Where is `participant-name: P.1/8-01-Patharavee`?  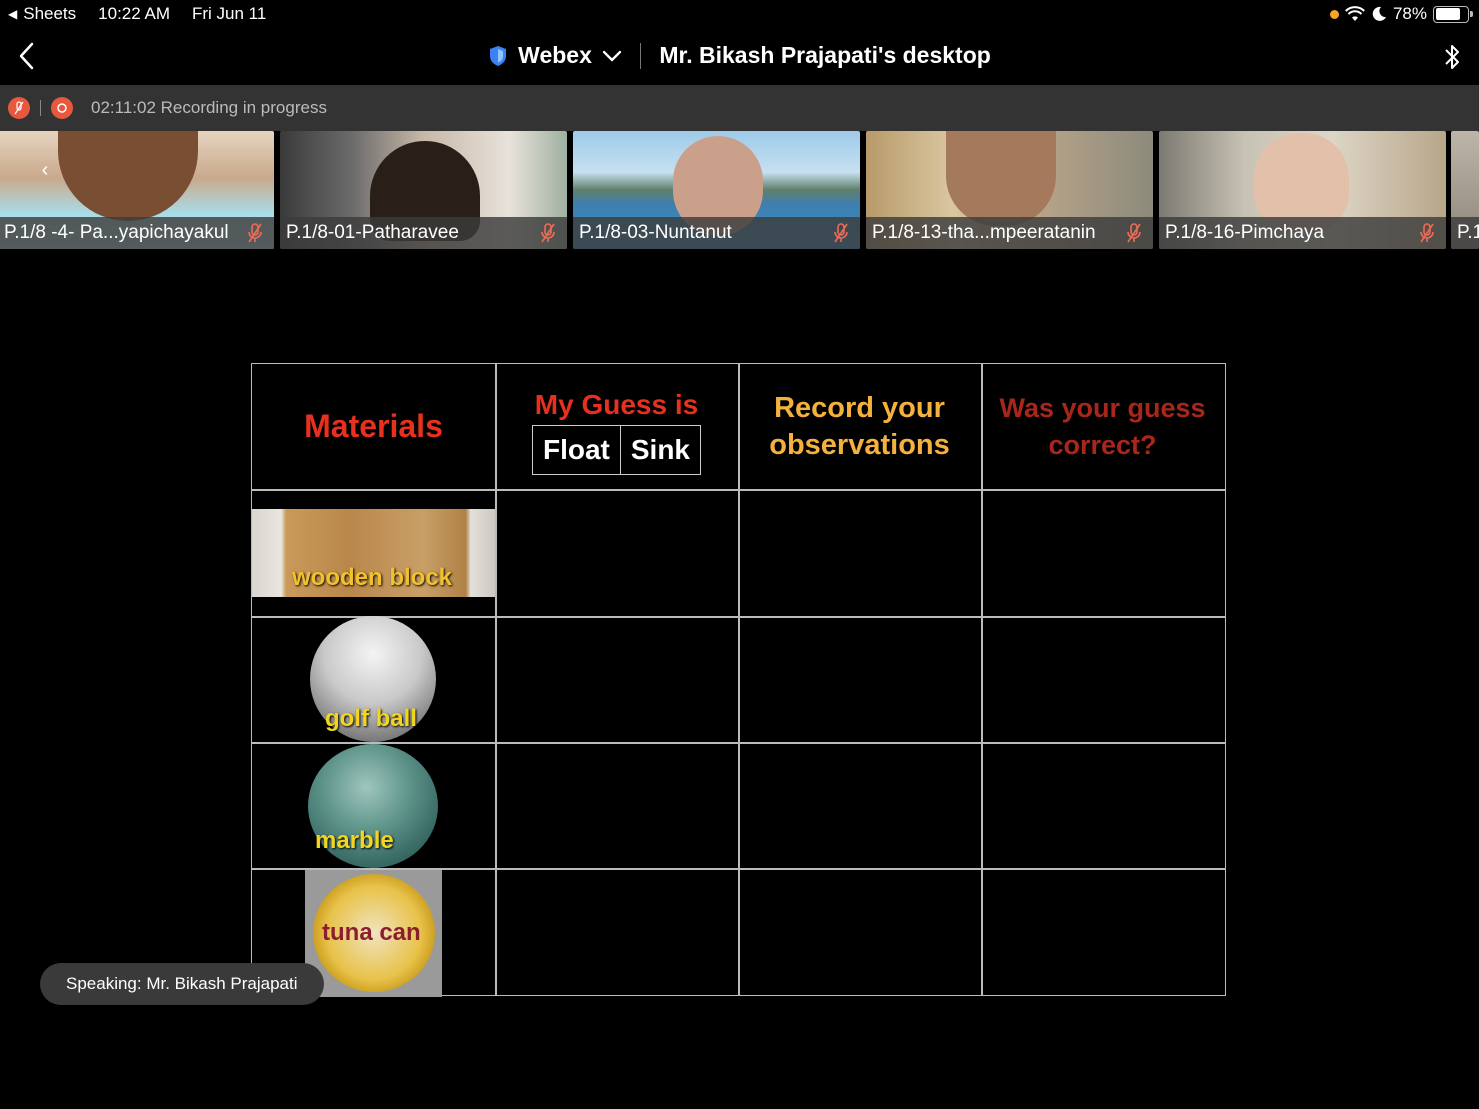 participant-name: P.1/8-01-Patharavee is located at coordinates (372, 232).